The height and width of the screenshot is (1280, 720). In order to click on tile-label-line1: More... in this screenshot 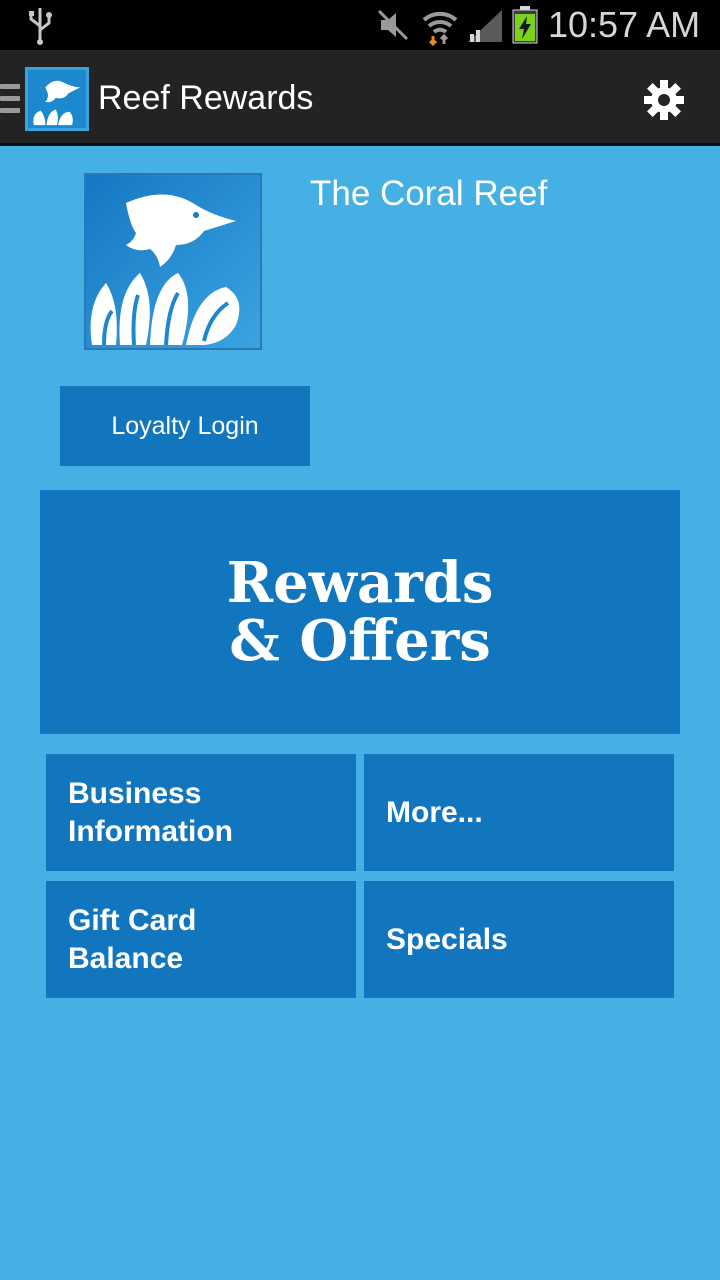, I will do `click(434, 812)`.